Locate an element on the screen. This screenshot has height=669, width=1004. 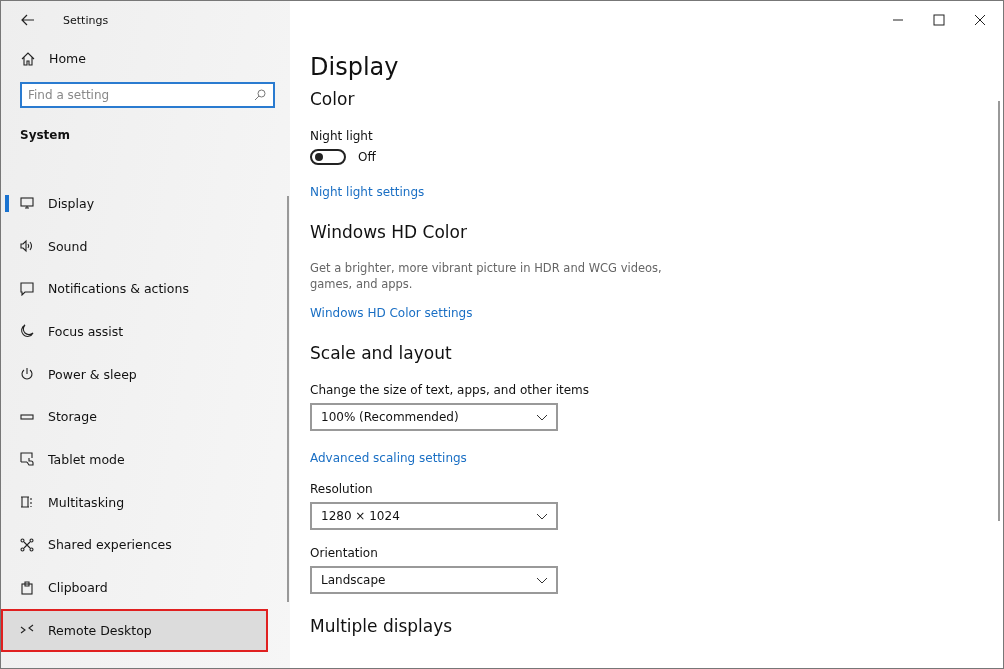
section-heading: Windows HD Color is located at coordinates (389, 232).